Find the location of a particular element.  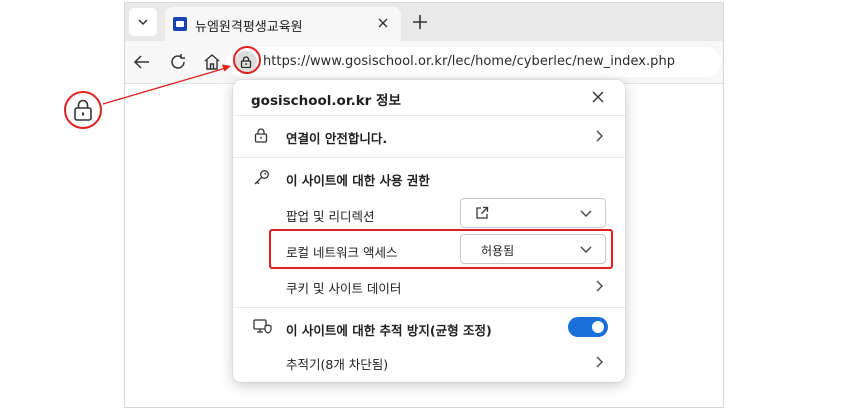

popup-close-button is located at coordinates (598, 97).